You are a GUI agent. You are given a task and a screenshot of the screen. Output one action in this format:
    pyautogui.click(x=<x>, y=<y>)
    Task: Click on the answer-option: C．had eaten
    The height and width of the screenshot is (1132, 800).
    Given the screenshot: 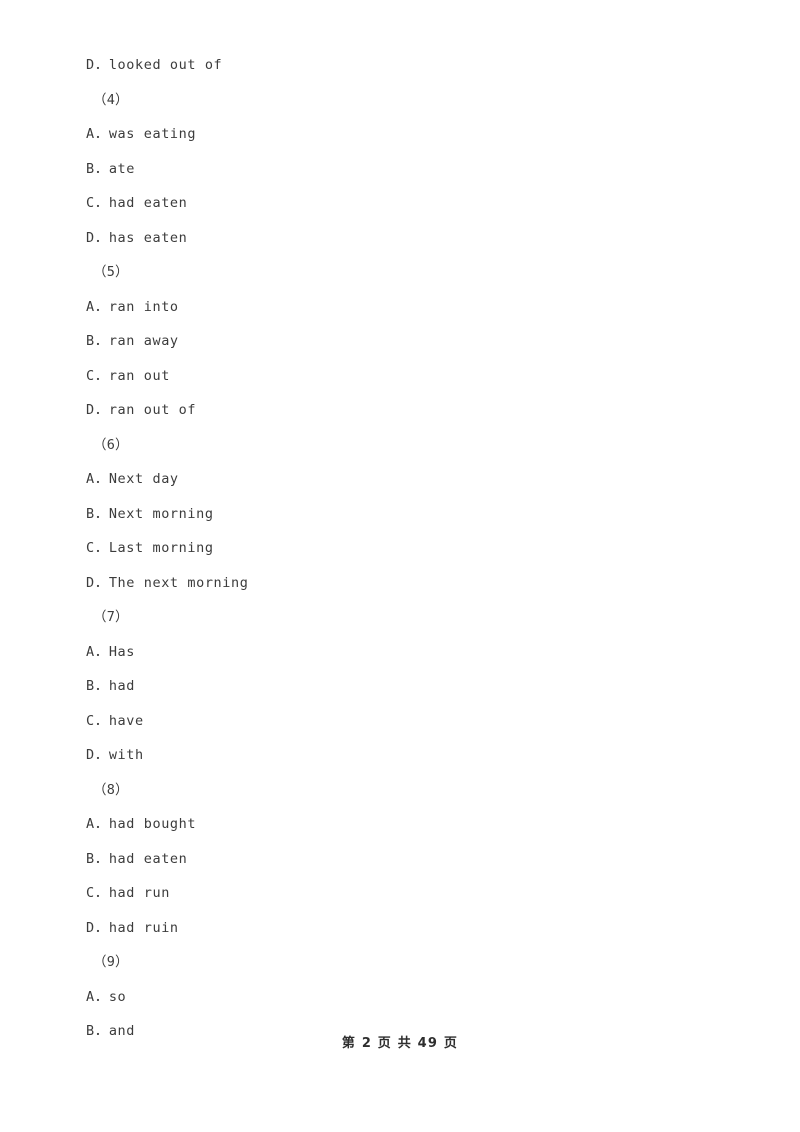 What is the action you would take?
    pyautogui.click(x=137, y=203)
    